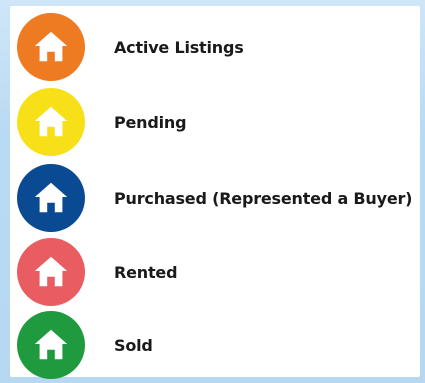  What do you see at coordinates (146, 272) in the screenshot?
I see `legend-label: Rented` at bounding box center [146, 272].